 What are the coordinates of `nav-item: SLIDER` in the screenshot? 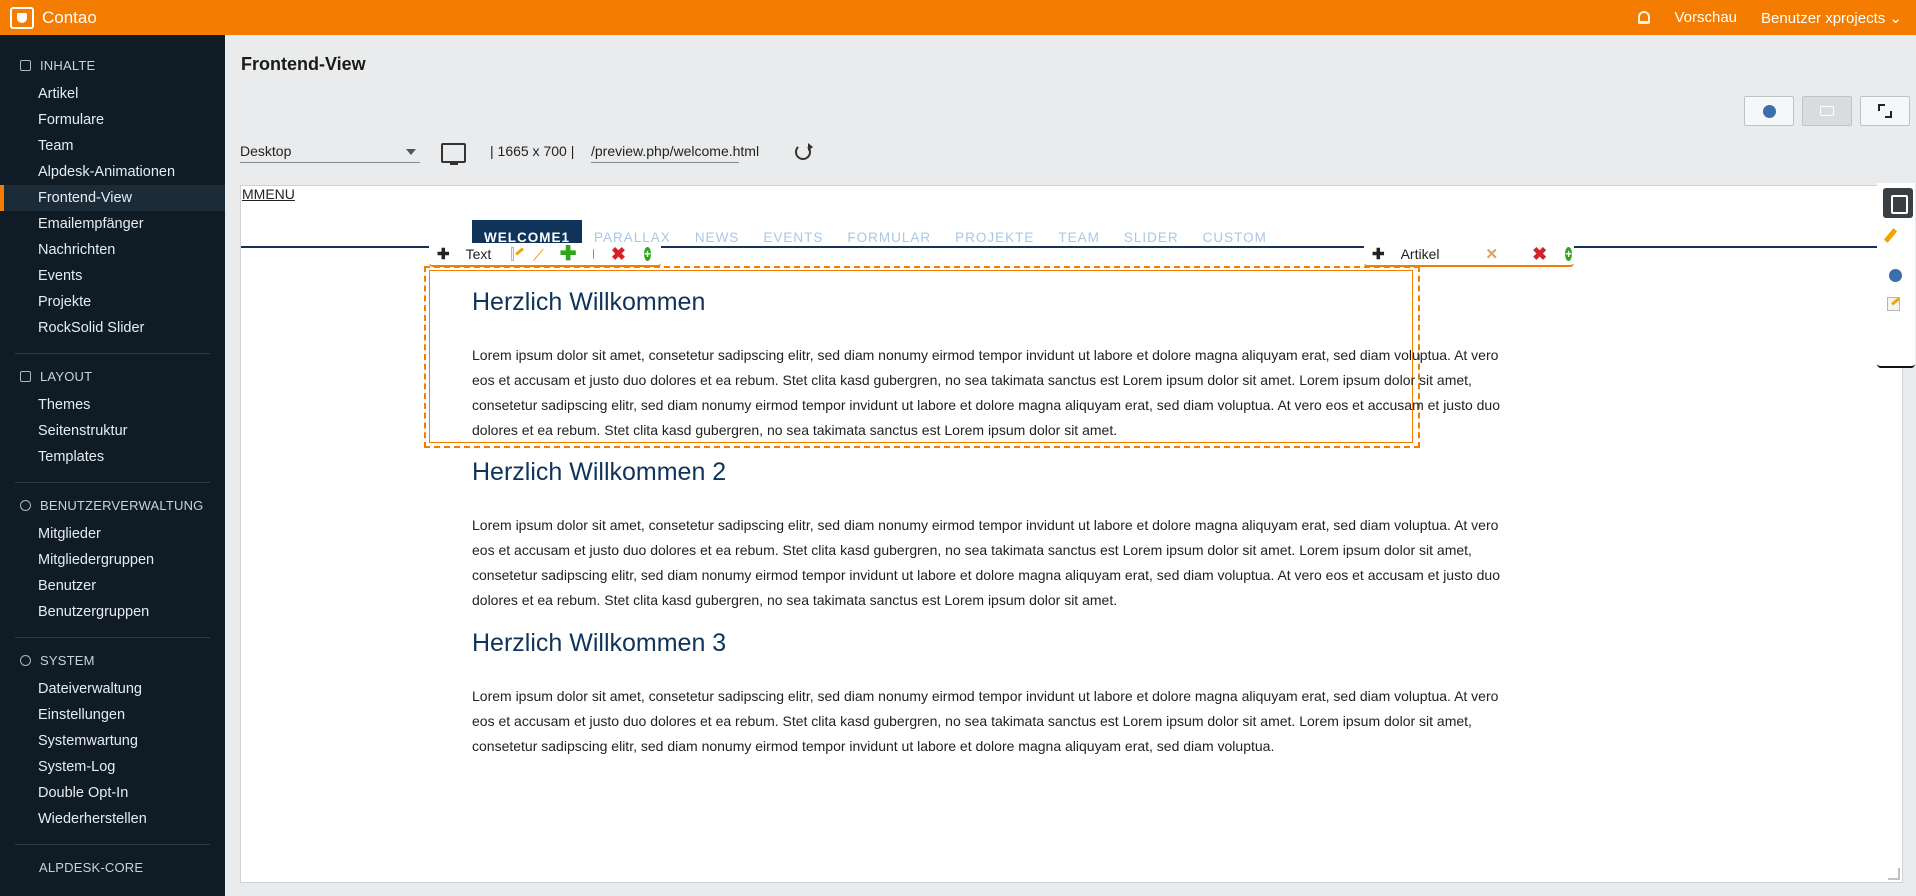 It's located at (1151, 234).